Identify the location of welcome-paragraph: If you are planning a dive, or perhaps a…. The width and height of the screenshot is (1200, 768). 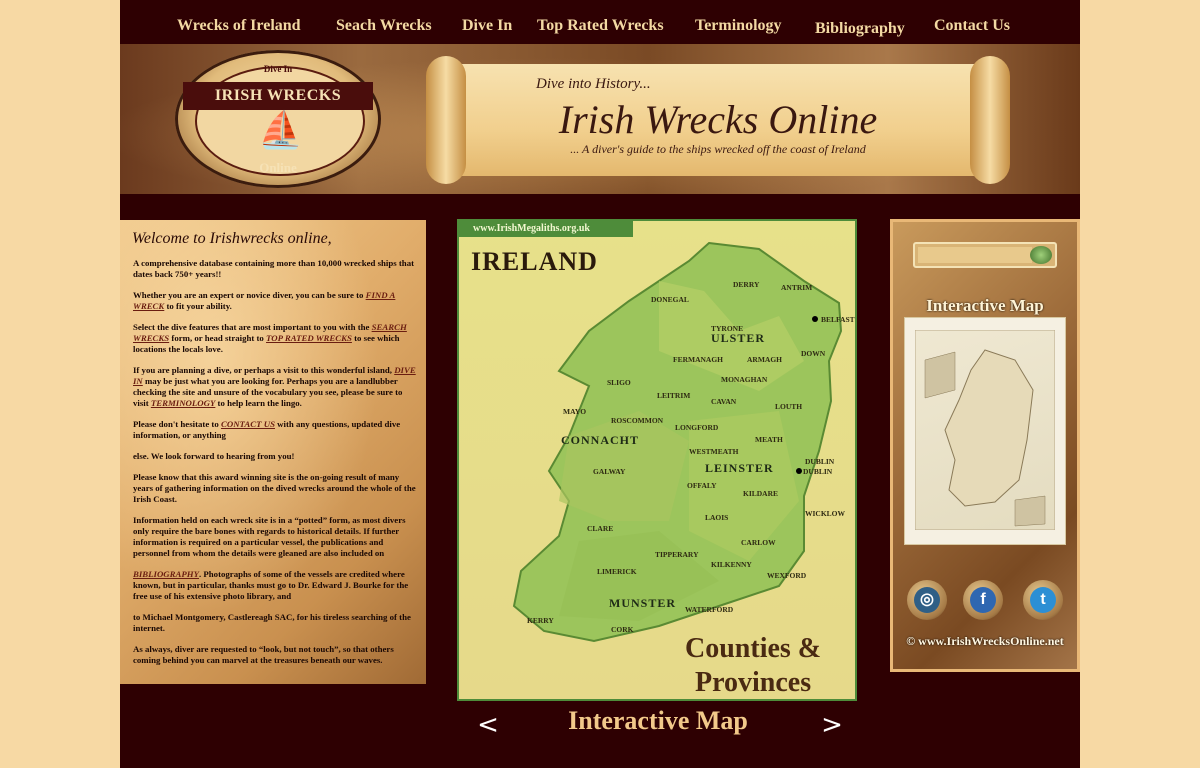
(275, 387).